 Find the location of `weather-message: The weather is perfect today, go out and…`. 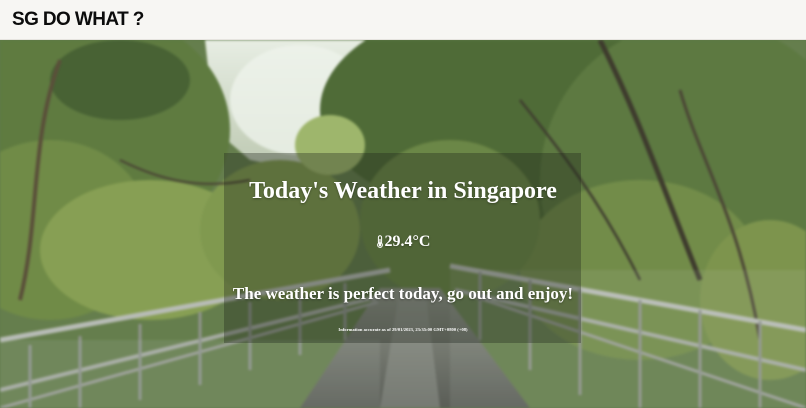

weather-message: The weather is perfect today, go out and… is located at coordinates (403, 293).